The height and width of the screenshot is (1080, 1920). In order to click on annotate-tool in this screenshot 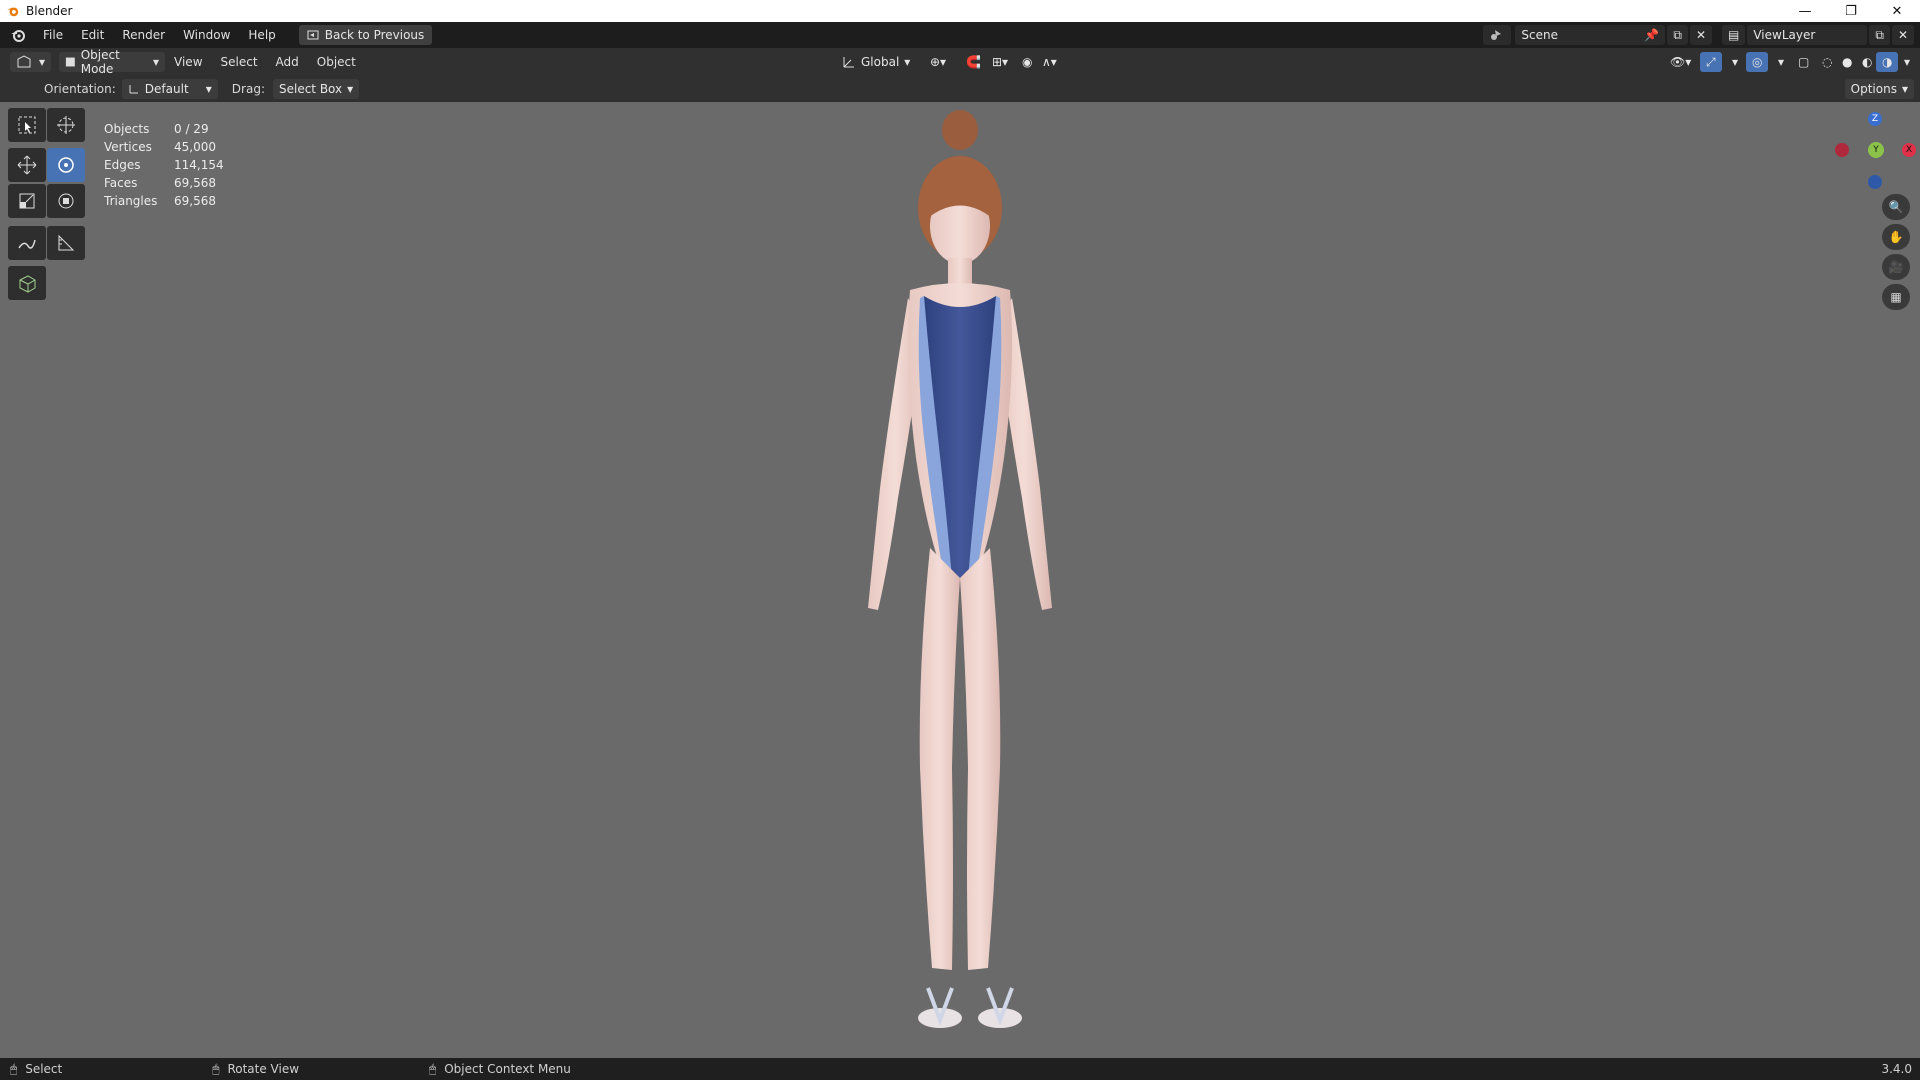, I will do `click(27, 243)`.